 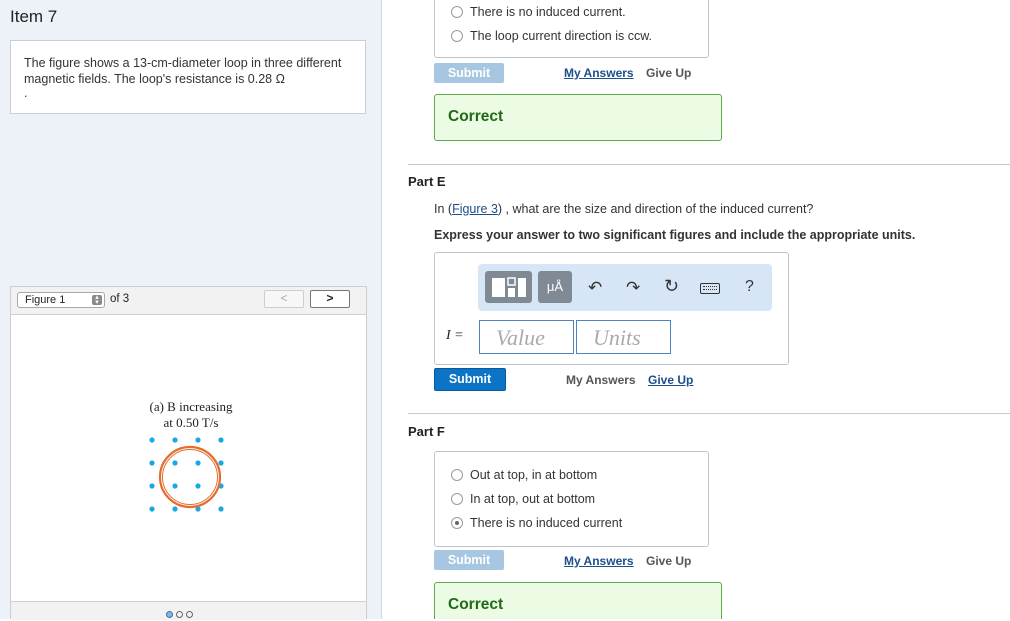 I want to click on question-prefix: In (, so click(x=443, y=209).